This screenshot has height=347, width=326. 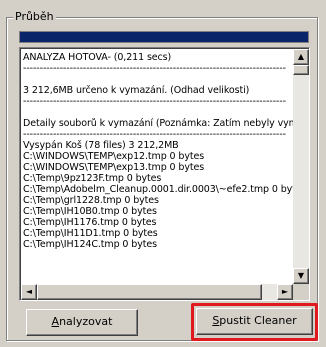 What do you see at coordinates (301, 276) in the screenshot?
I see `scroll-down-icon: ▼` at bounding box center [301, 276].